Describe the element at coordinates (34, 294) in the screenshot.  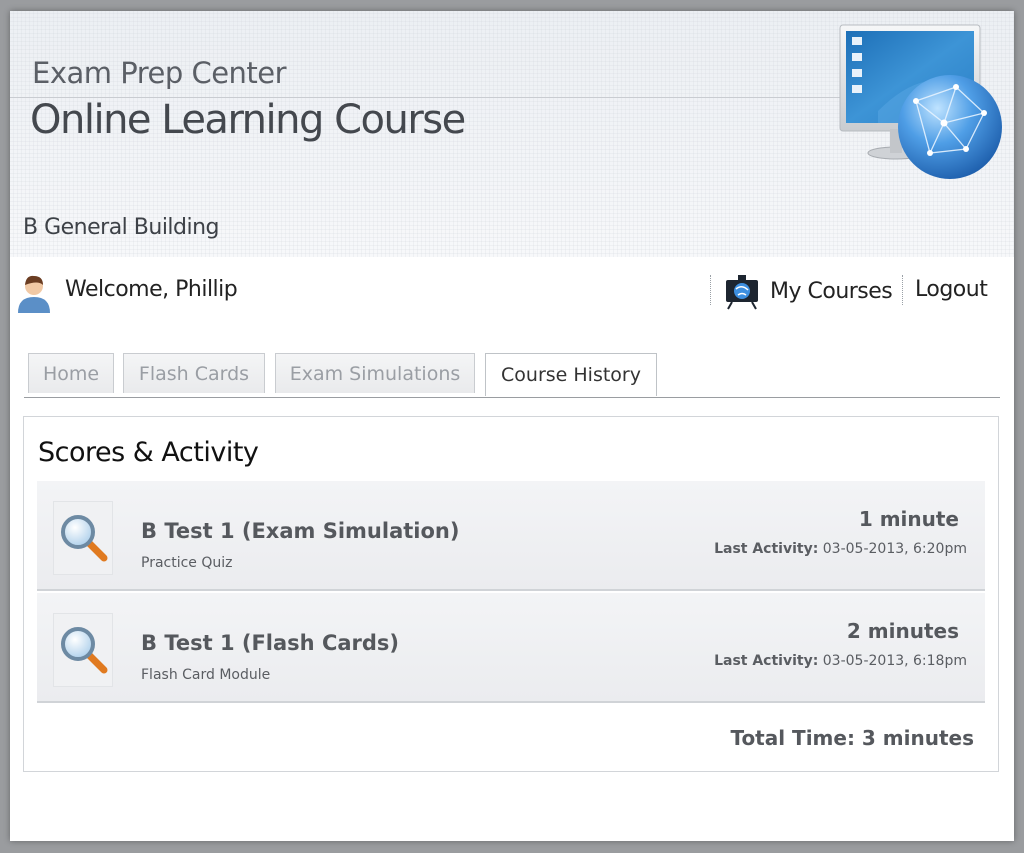
I see `user-avatar-icon` at that location.